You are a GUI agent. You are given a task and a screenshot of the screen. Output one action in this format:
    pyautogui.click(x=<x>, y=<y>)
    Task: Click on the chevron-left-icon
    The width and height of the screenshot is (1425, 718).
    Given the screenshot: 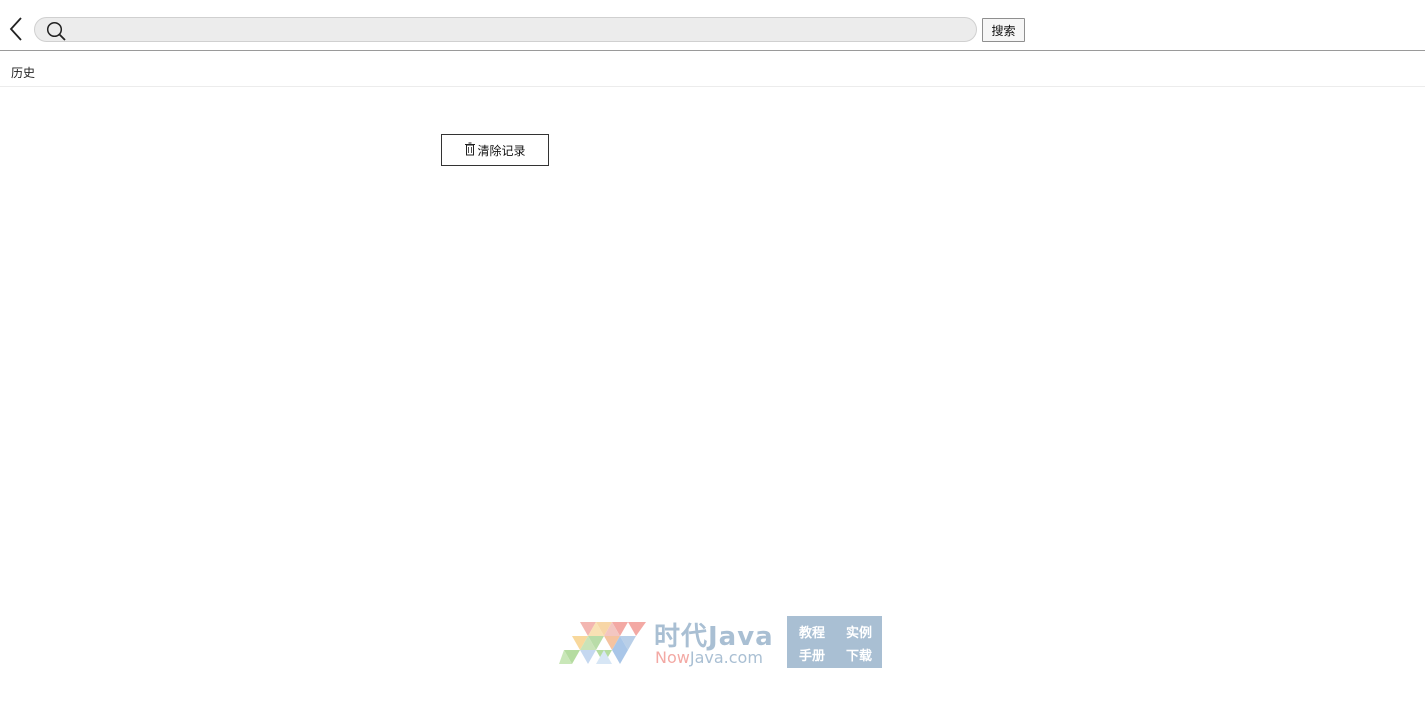 What is the action you would take?
    pyautogui.click(x=15, y=29)
    